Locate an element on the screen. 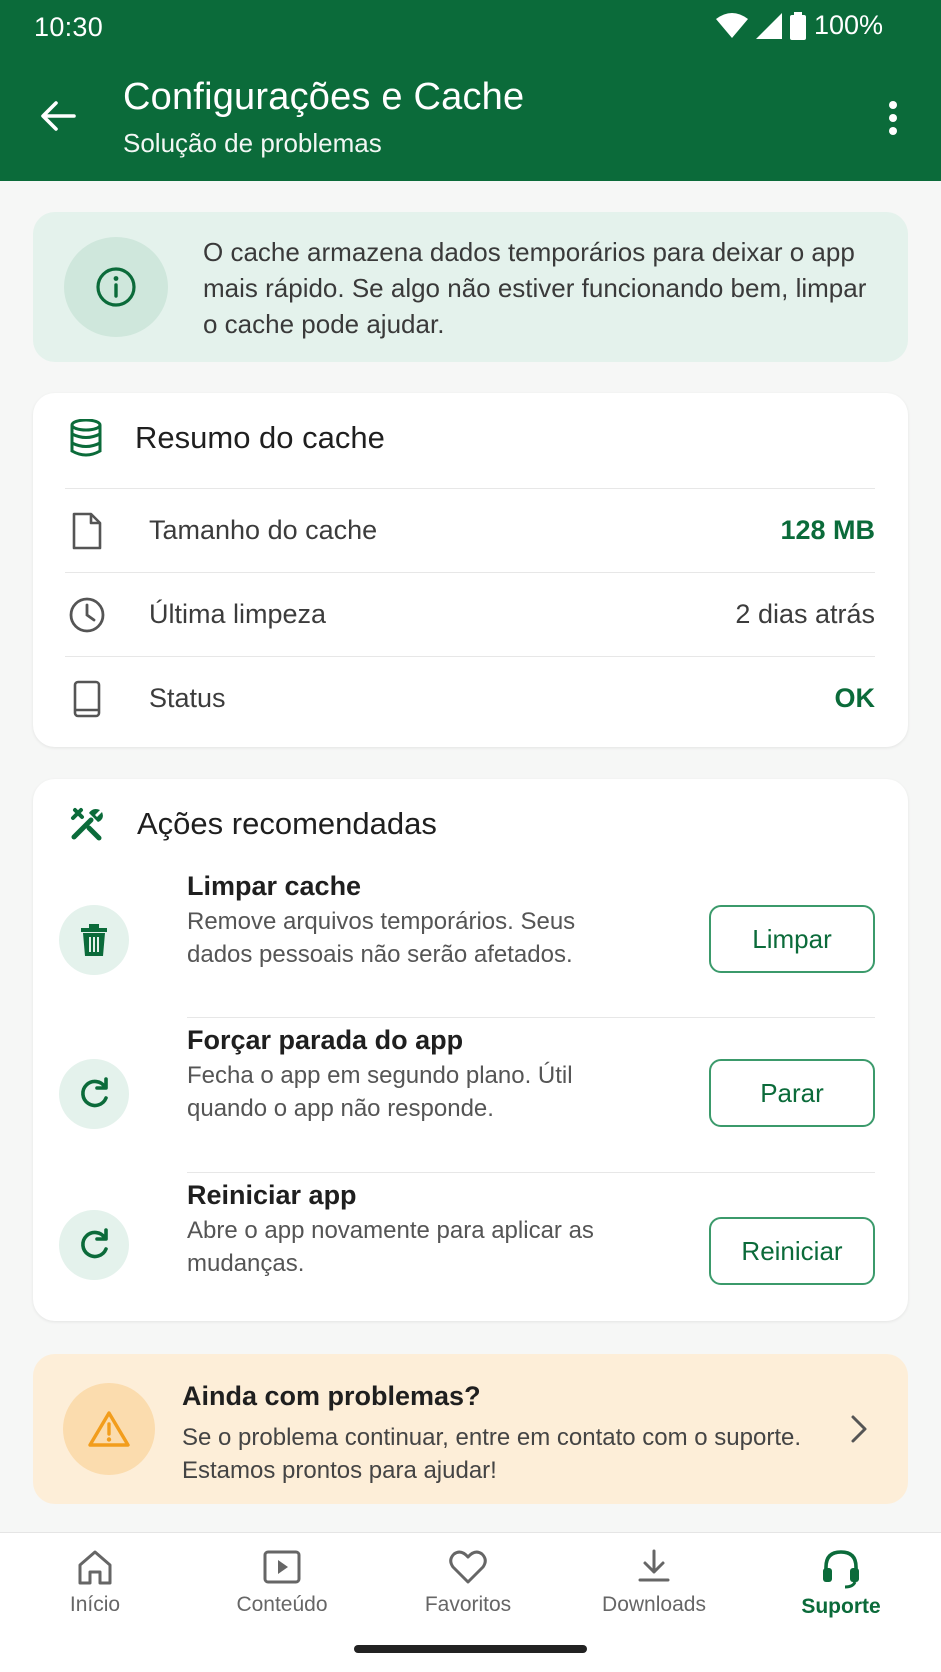  home-indicator is located at coordinates (470, 1649).